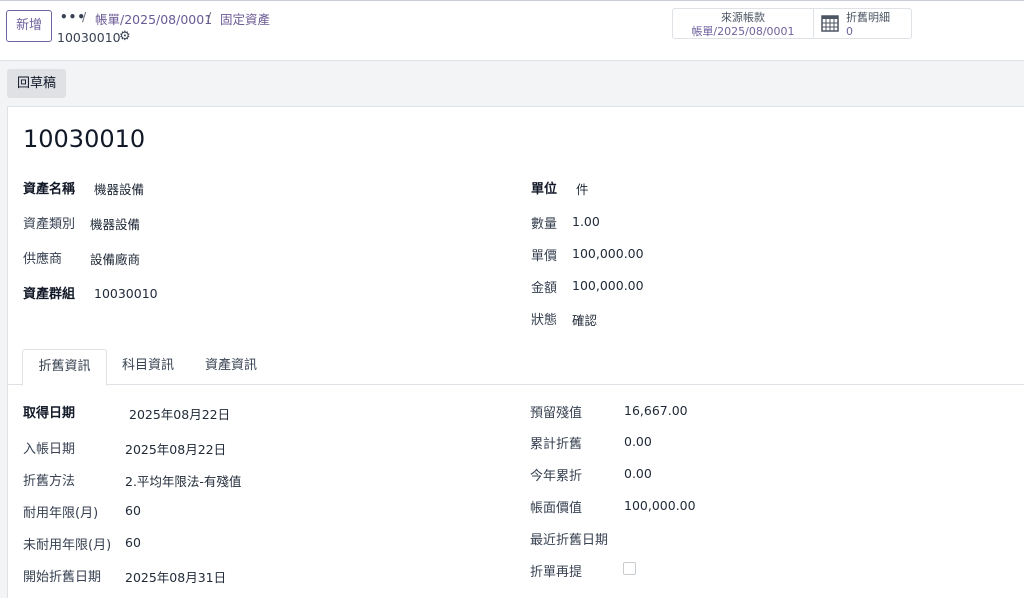 This screenshot has width=1024, height=598. What do you see at coordinates (585, 320) in the screenshot?
I see `status-value: 確認` at bounding box center [585, 320].